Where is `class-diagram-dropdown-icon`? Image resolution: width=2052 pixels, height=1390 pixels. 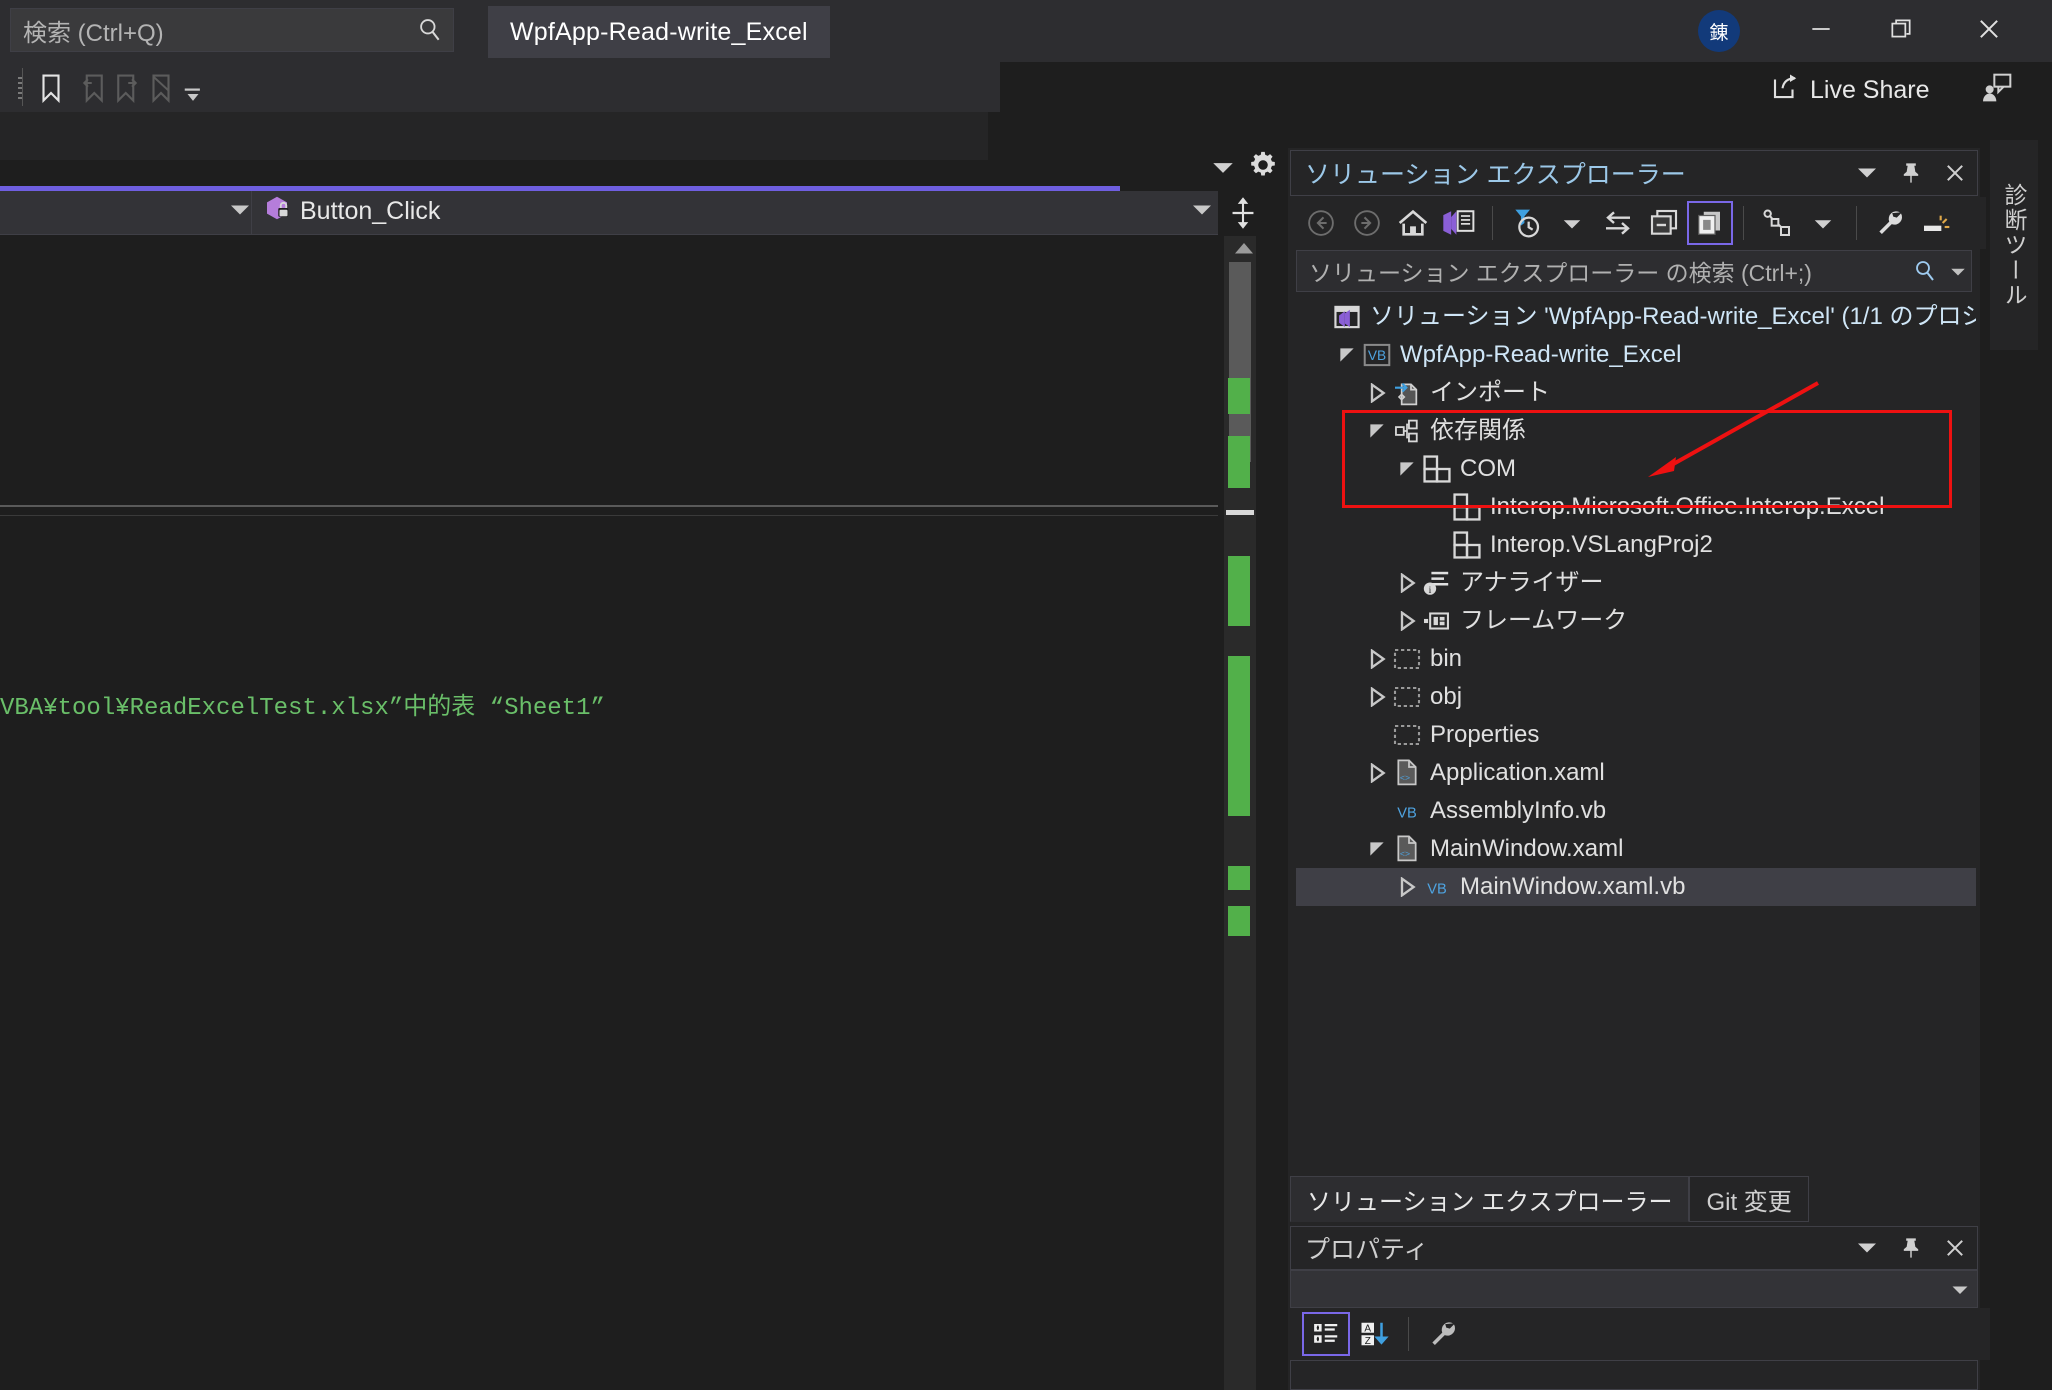
class-diagram-dropdown-icon is located at coordinates (1823, 223).